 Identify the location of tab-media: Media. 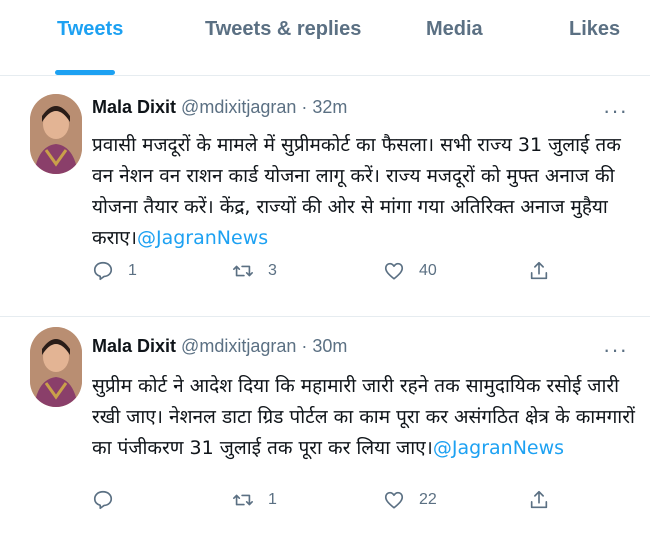
(454, 29).